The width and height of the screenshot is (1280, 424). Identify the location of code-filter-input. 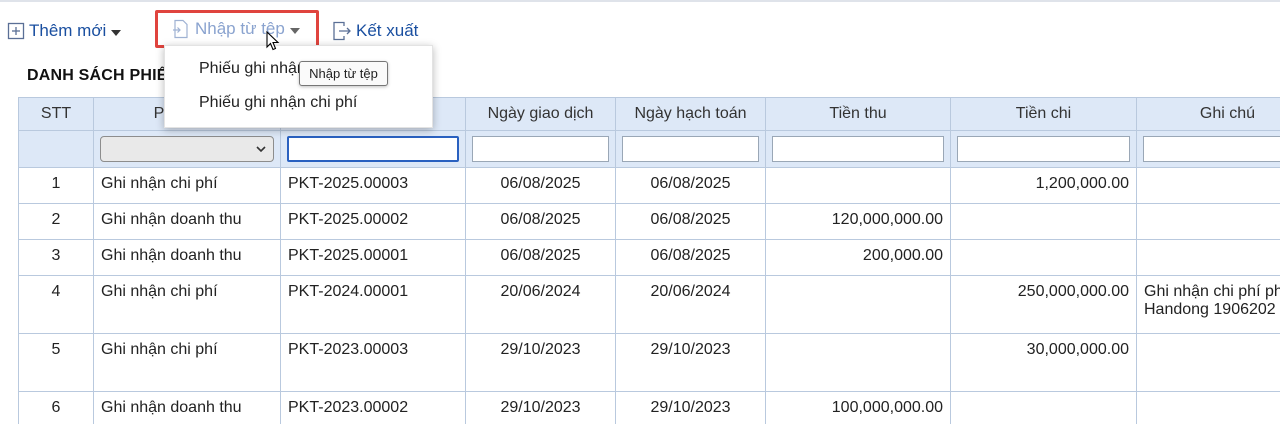
(373, 149).